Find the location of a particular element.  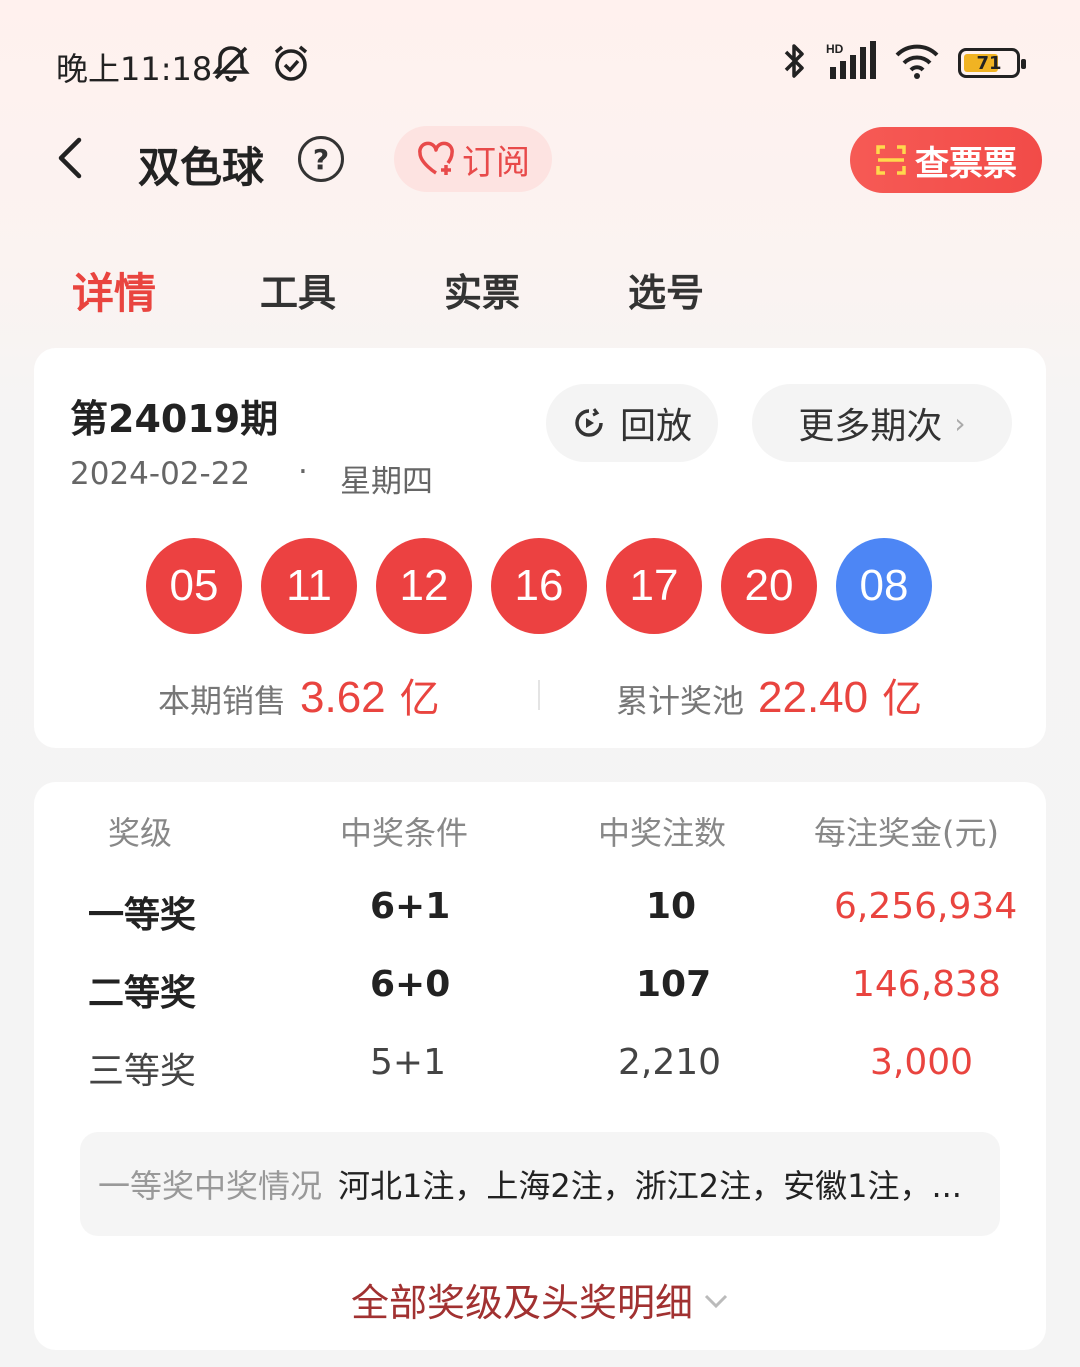

header-amount: 每注奖金(元) is located at coordinates (906, 833).